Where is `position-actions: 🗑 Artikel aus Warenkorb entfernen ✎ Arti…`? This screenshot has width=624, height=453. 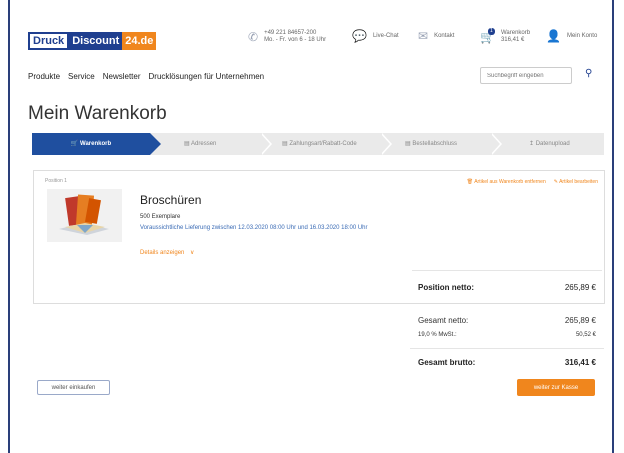
position-actions: 🗑 Artikel aus Warenkorb entfernen ✎ Arti… is located at coordinates (532, 182).